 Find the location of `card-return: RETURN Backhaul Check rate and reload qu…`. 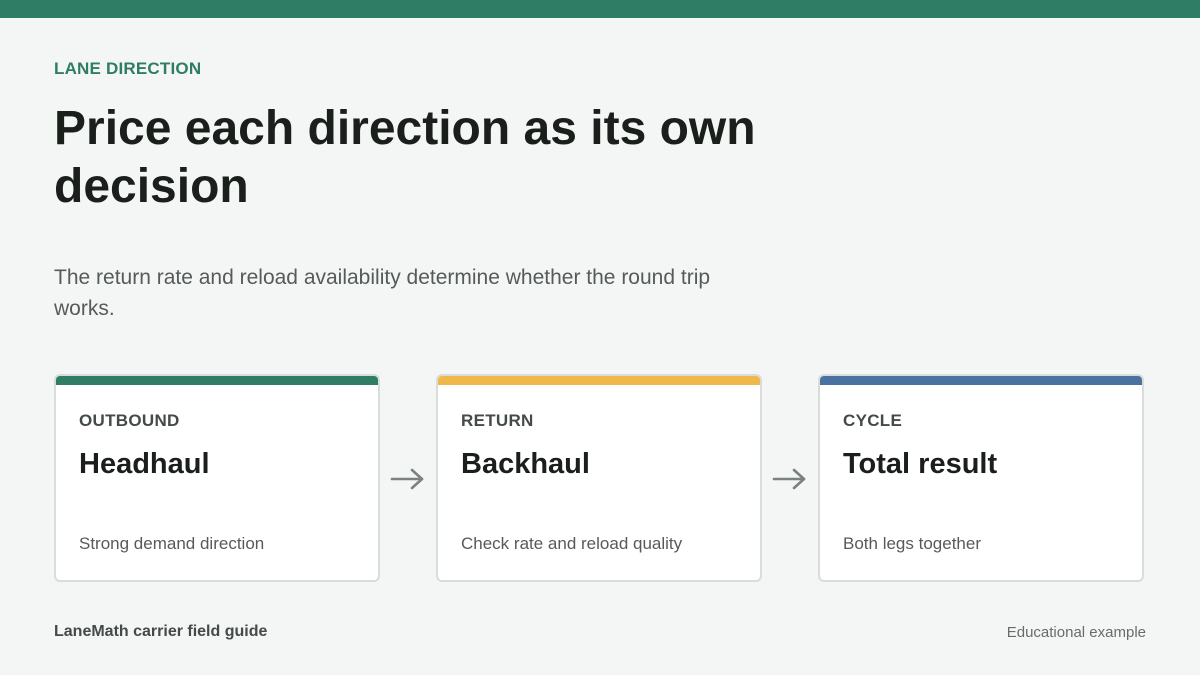

card-return: RETURN Backhaul Check rate and reload qu… is located at coordinates (599, 478).